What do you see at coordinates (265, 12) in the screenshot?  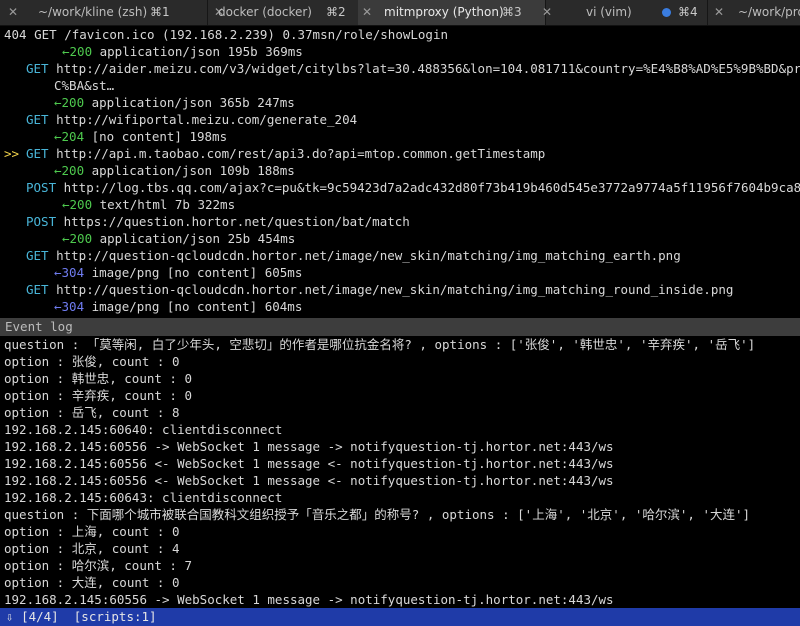 I see `tab-title: docker (docker)` at bounding box center [265, 12].